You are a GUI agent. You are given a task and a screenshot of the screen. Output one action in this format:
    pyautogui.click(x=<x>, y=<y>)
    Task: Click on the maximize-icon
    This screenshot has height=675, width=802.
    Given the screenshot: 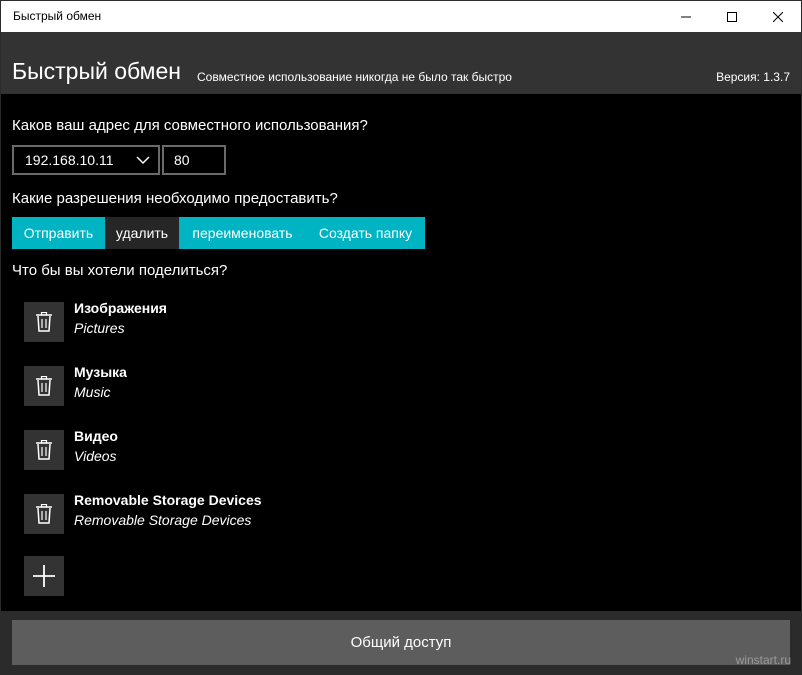 What is the action you would take?
    pyautogui.click(x=732, y=16)
    